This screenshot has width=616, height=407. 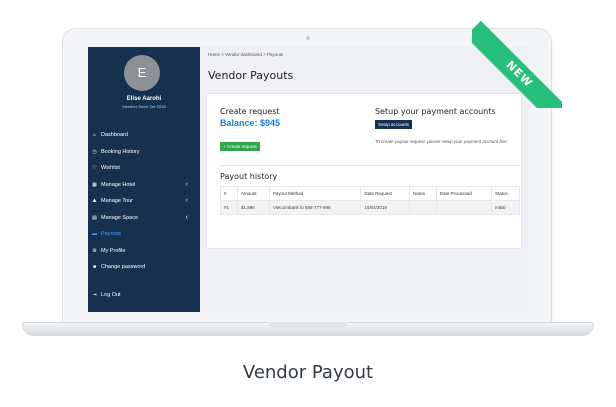 I want to click on home-icon: ⌂, so click(x=94, y=135).